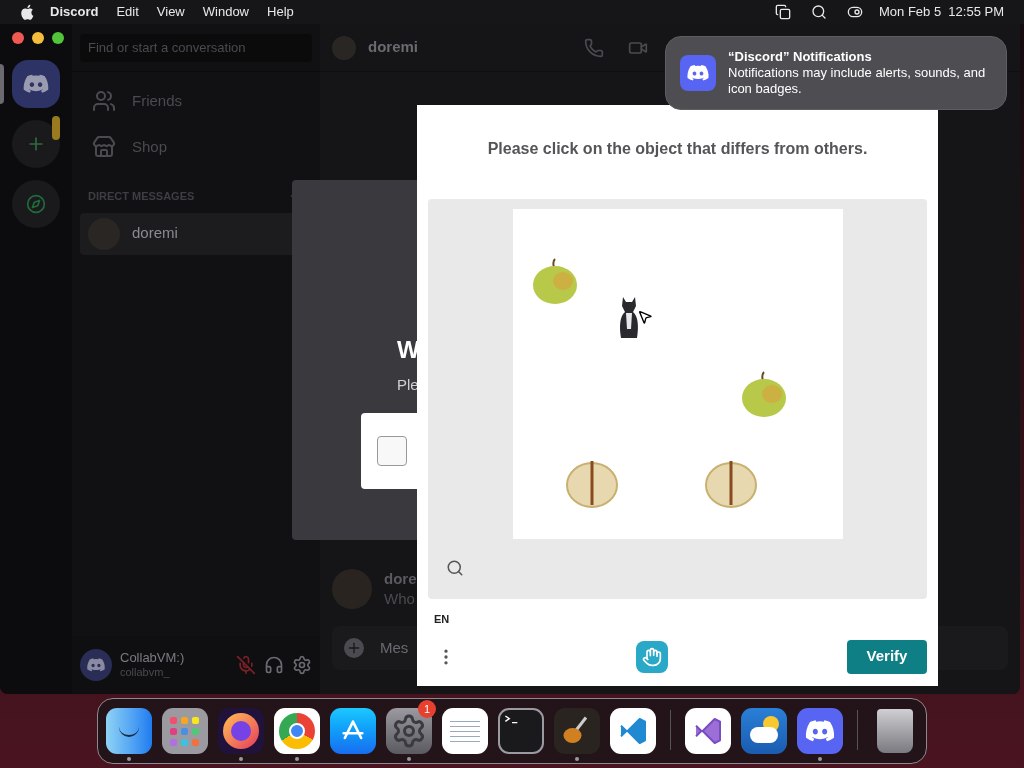 The image size is (1024, 768). What do you see at coordinates (129, 731) in the screenshot?
I see `smiling-face-app-icon` at bounding box center [129, 731].